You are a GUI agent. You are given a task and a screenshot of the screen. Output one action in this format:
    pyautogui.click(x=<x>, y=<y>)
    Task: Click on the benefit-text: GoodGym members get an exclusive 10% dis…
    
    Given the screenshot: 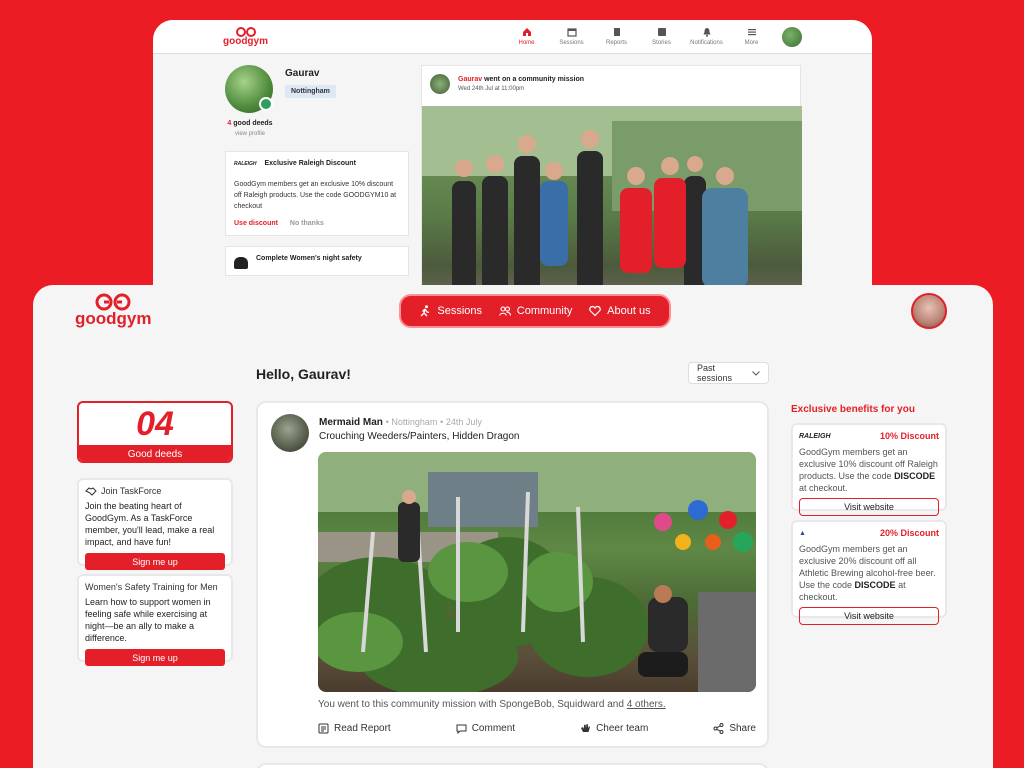 What is the action you would take?
    pyautogui.click(x=869, y=470)
    